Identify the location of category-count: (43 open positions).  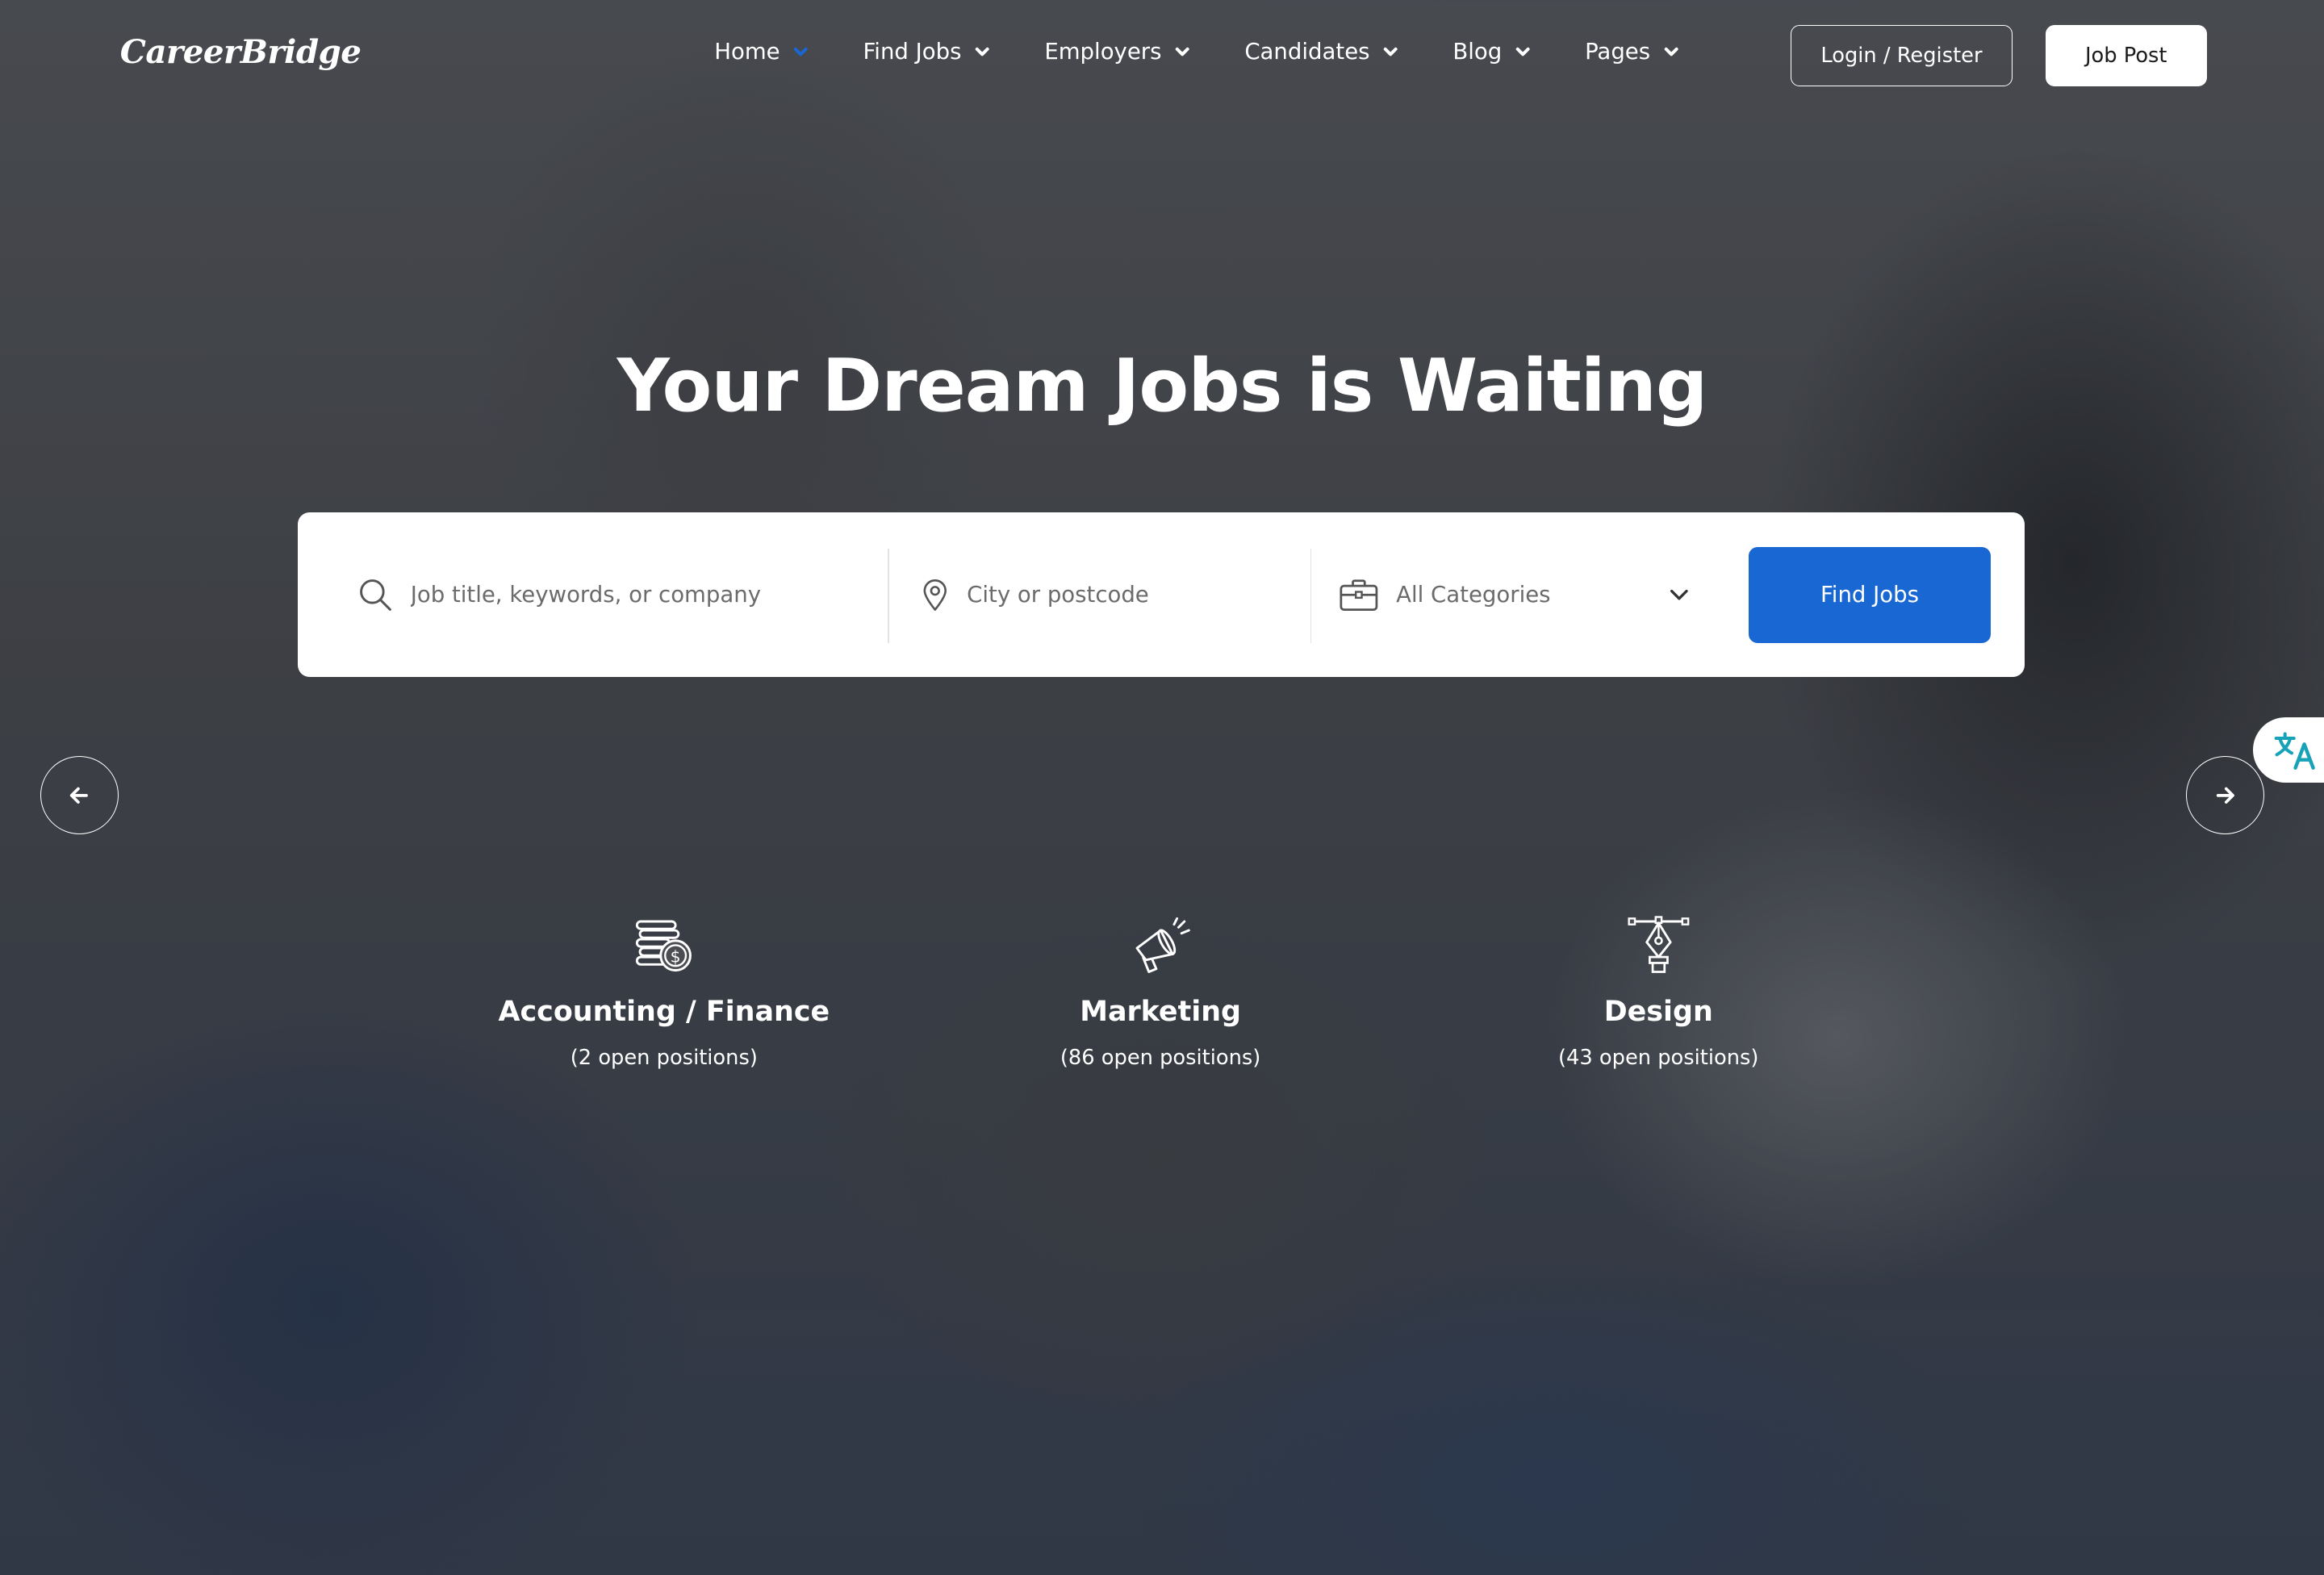
(1658, 1058).